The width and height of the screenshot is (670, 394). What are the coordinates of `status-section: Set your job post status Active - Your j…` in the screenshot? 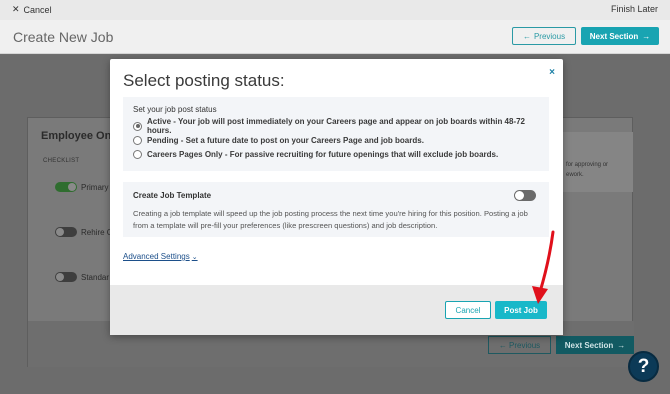 It's located at (336, 134).